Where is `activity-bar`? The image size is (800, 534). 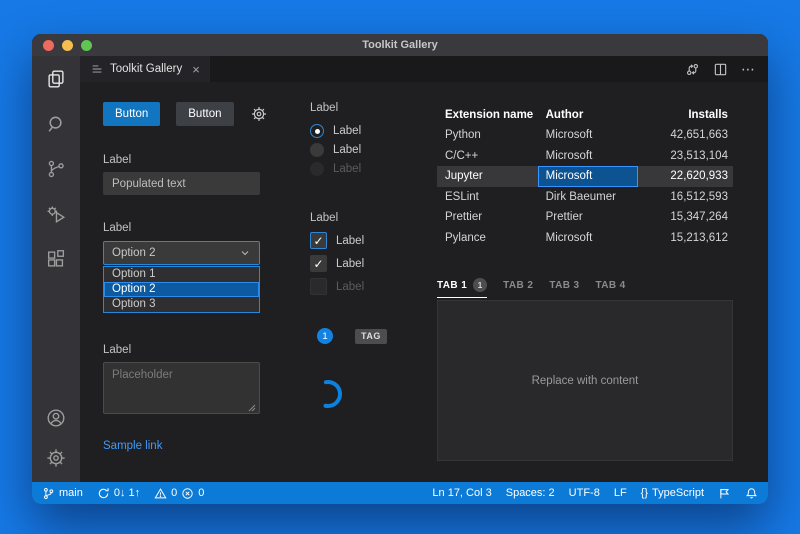
activity-bar is located at coordinates (56, 269).